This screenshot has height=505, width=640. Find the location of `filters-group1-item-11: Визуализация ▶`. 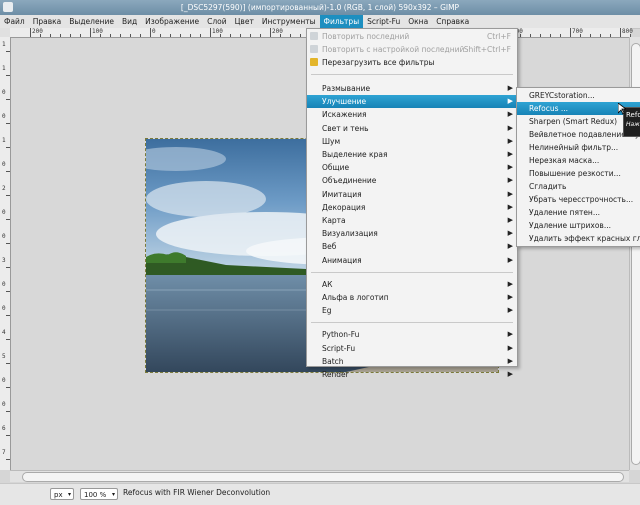

filters-group1-item-11: Визуализация ▶ is located at coordinates (412, 233).